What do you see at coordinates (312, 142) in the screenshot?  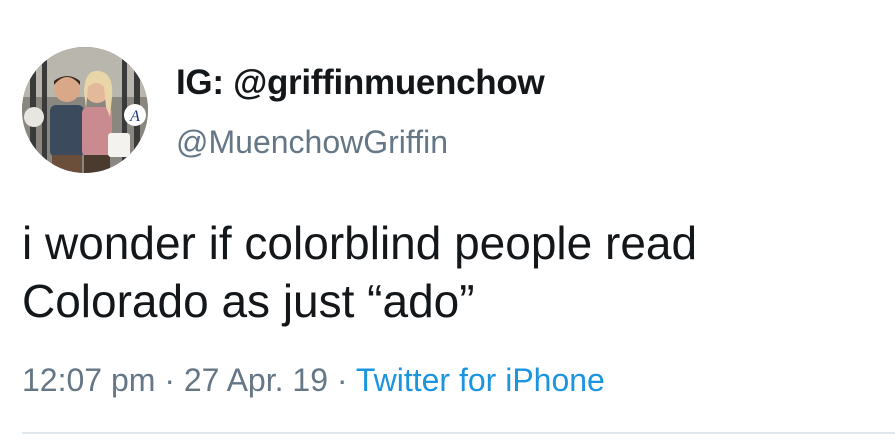 I see `user-handle: @MuenchowGriffin` at bounding box center [312, 142].